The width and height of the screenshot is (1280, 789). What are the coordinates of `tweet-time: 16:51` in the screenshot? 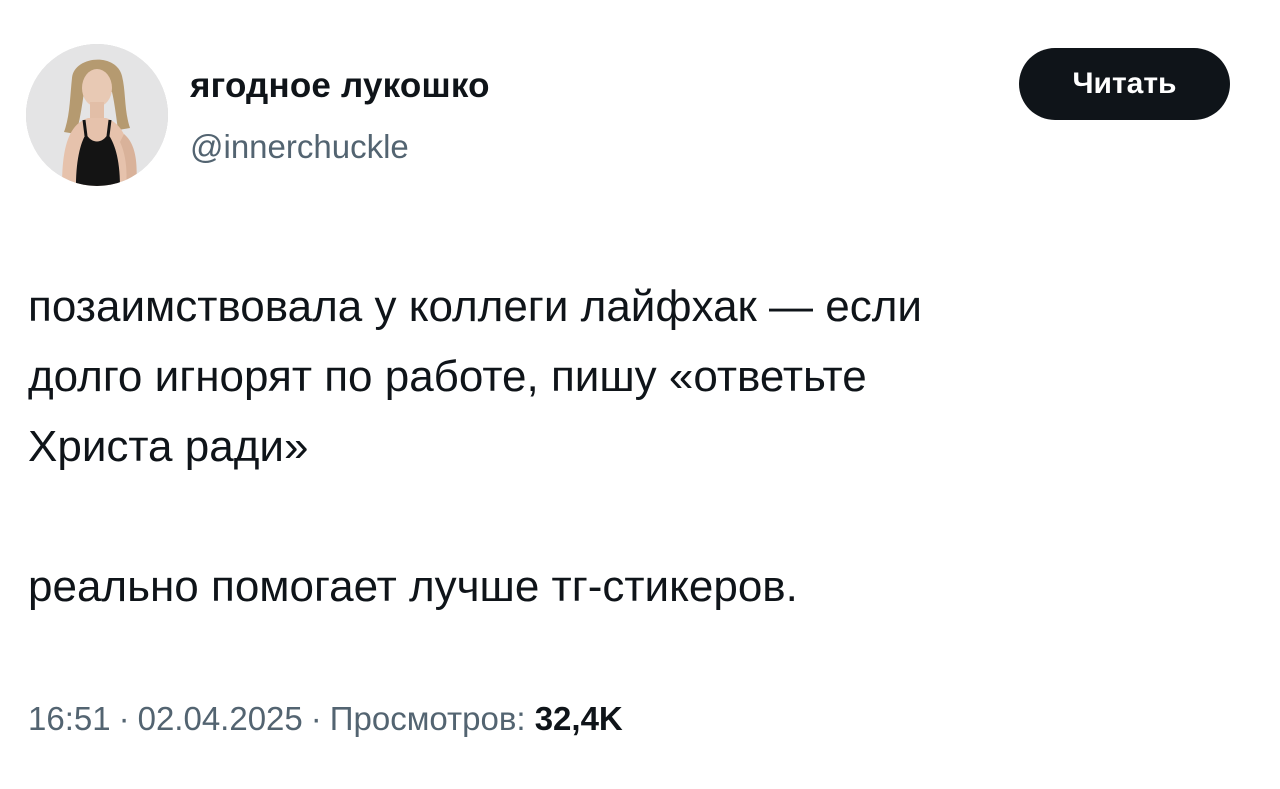 It's located at (69, 718).